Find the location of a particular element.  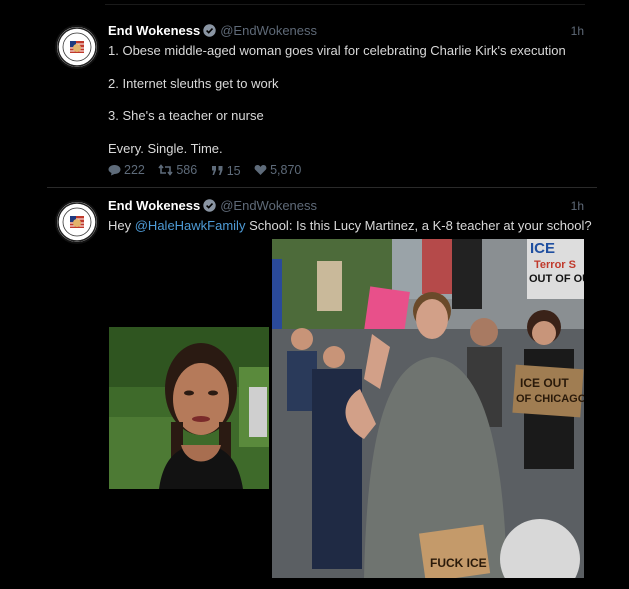

reply-button: 222 is located at coordinates (126, 170).